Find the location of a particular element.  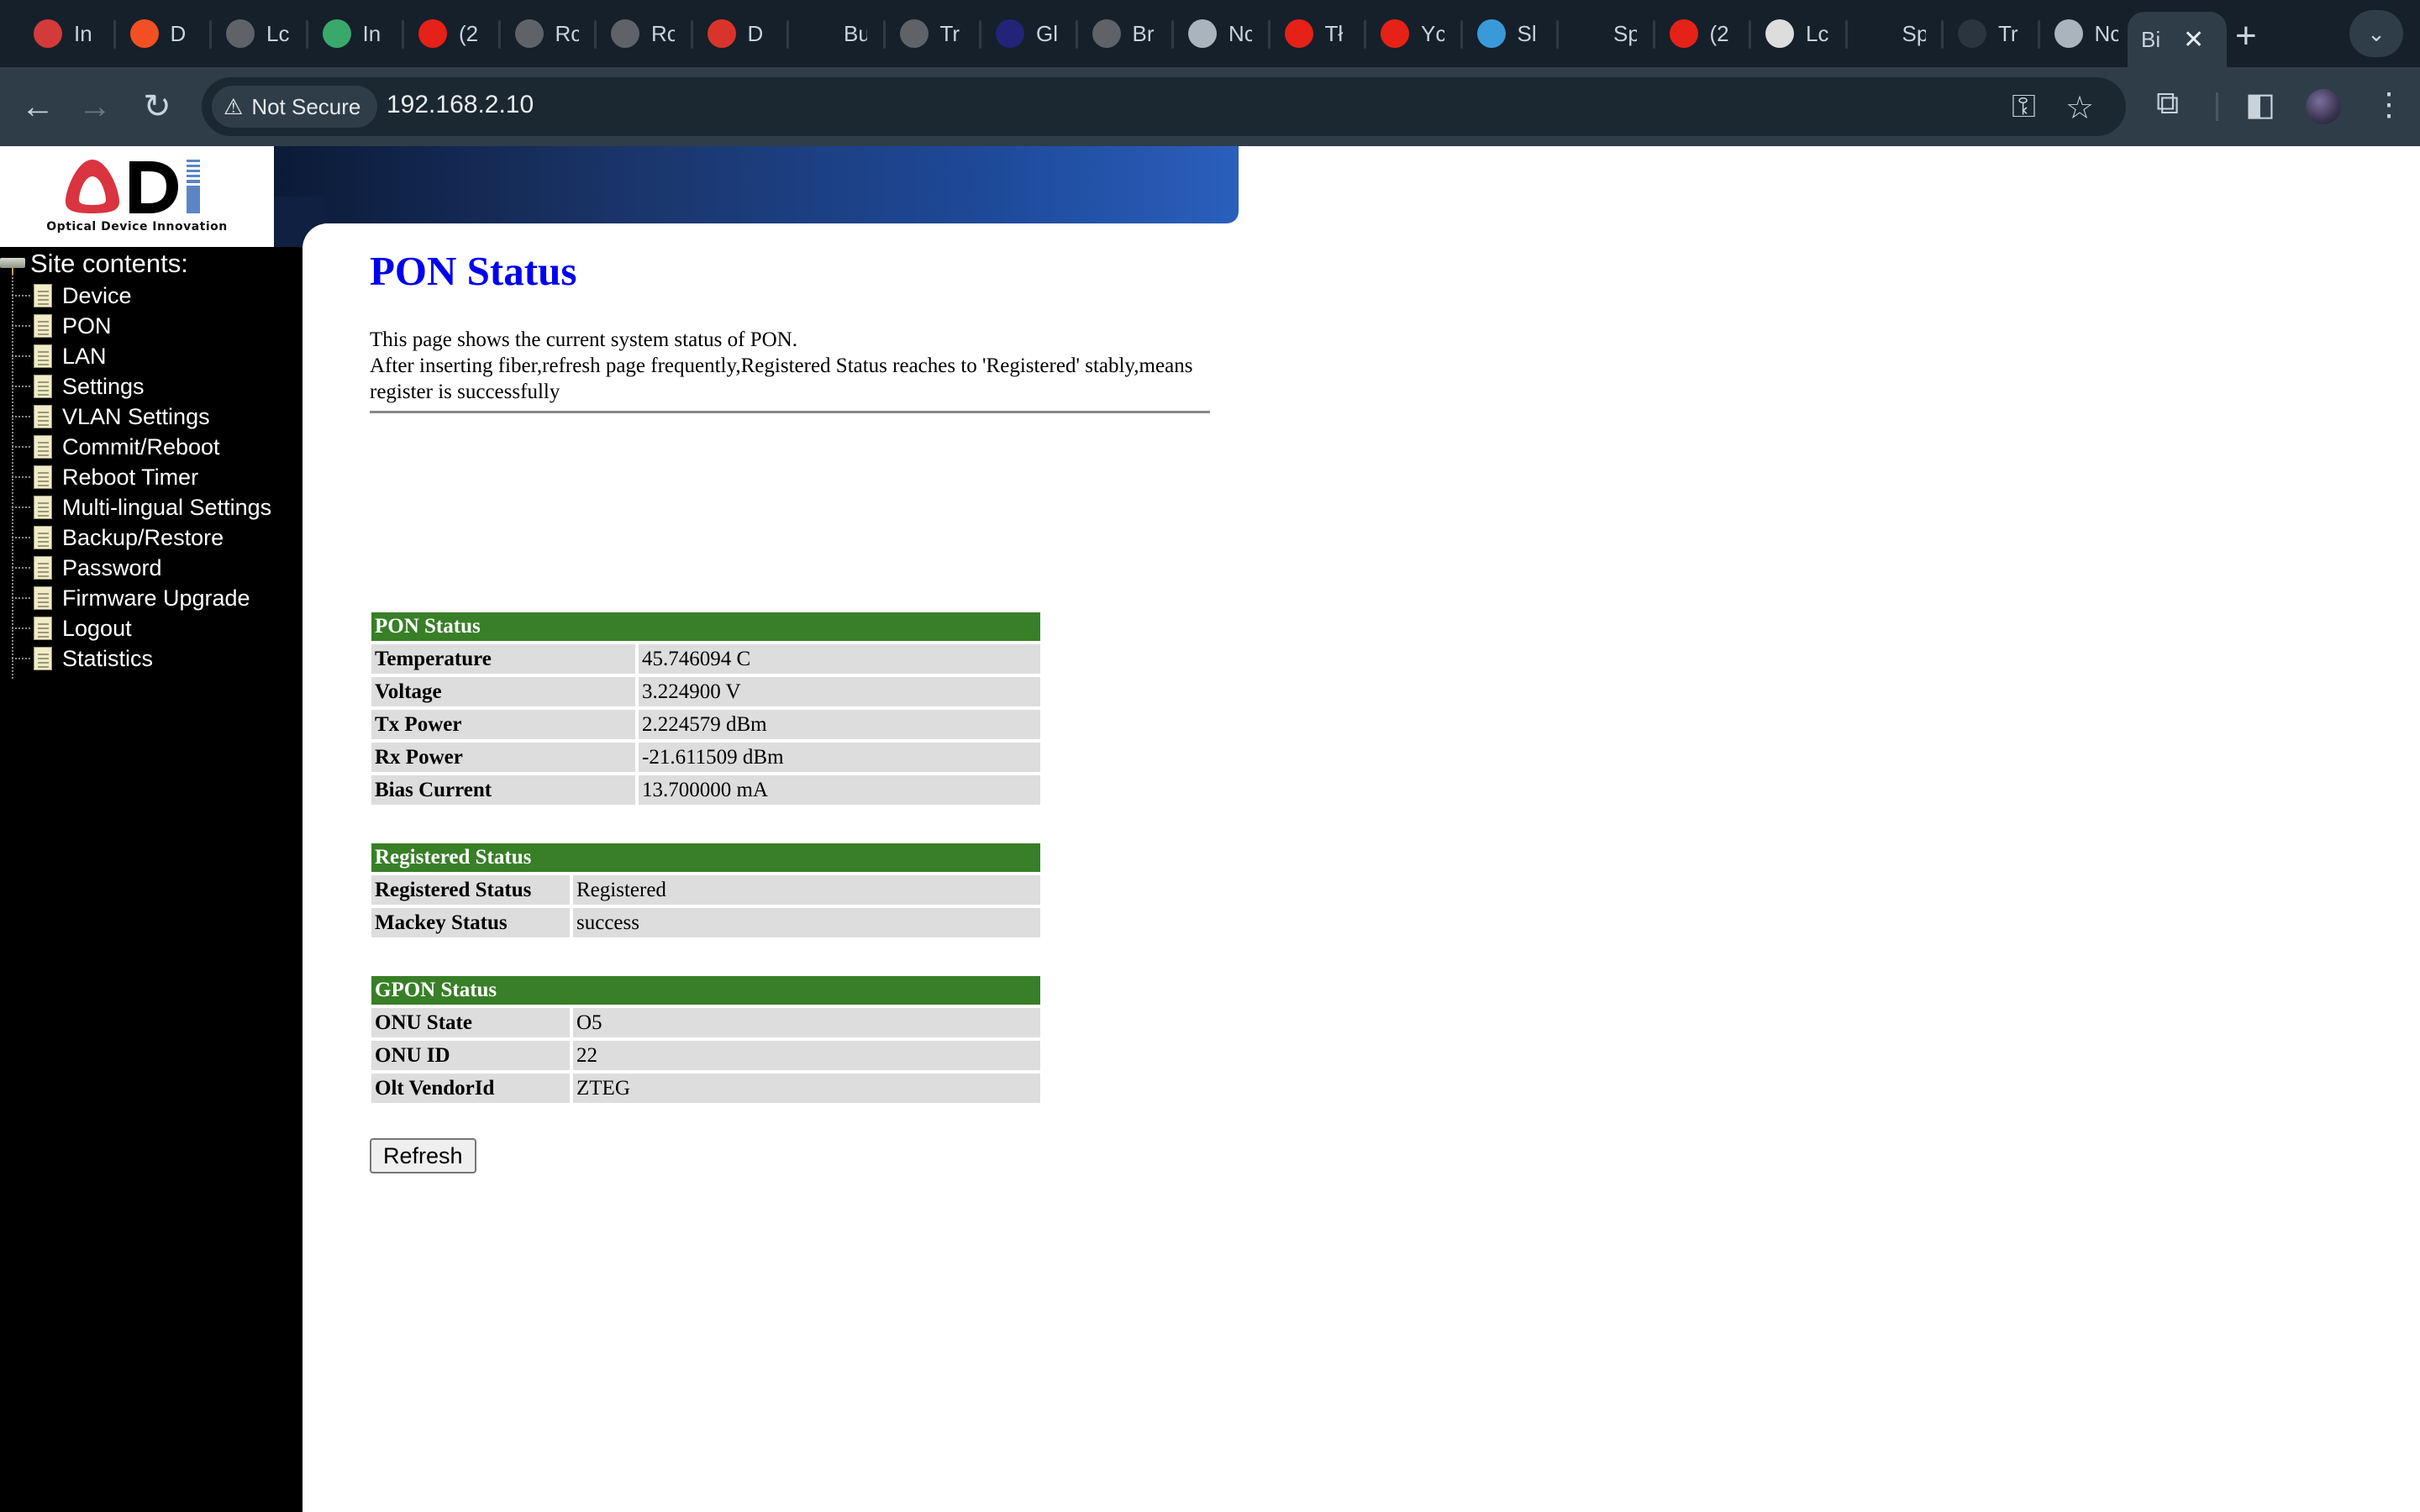

sidebar-item-commit-reboot: Commit/Reboot is located at coordinates (116, 447).